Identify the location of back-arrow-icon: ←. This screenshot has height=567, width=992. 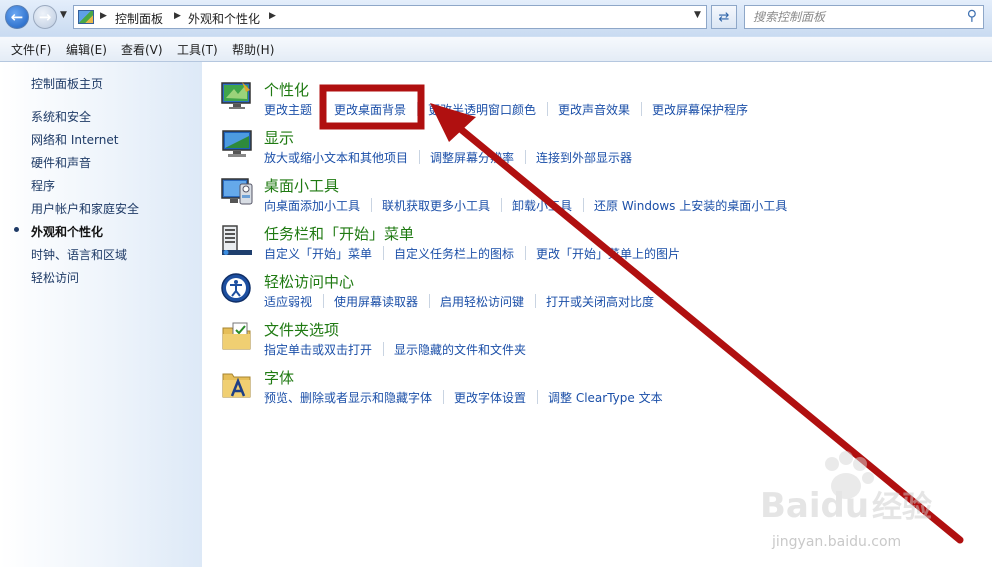
(17, 17).